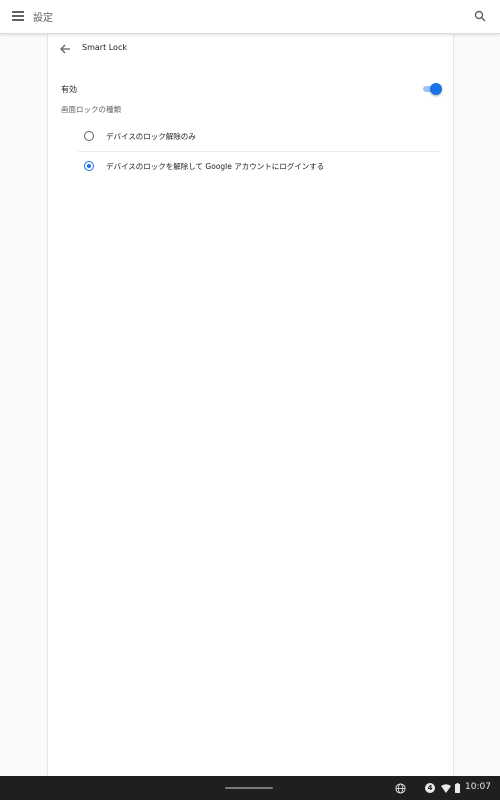 This screenshot has width=500, height=800. I want to click on battery-icon, so click(457, 788).